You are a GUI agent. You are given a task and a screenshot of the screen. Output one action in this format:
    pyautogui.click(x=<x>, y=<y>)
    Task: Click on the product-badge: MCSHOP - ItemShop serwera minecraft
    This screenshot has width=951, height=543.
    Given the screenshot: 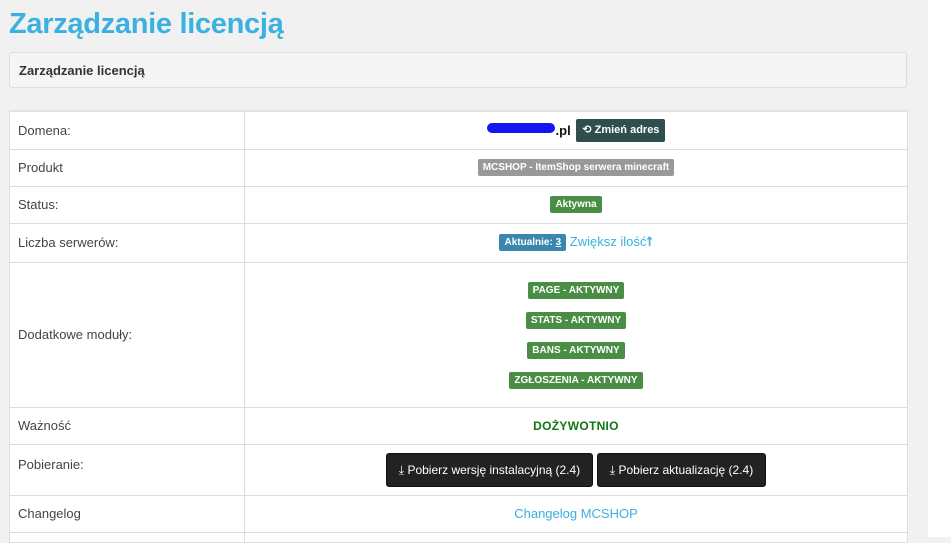 What is the action you would take?
    pyautogui.click(x=576, y=168)
    